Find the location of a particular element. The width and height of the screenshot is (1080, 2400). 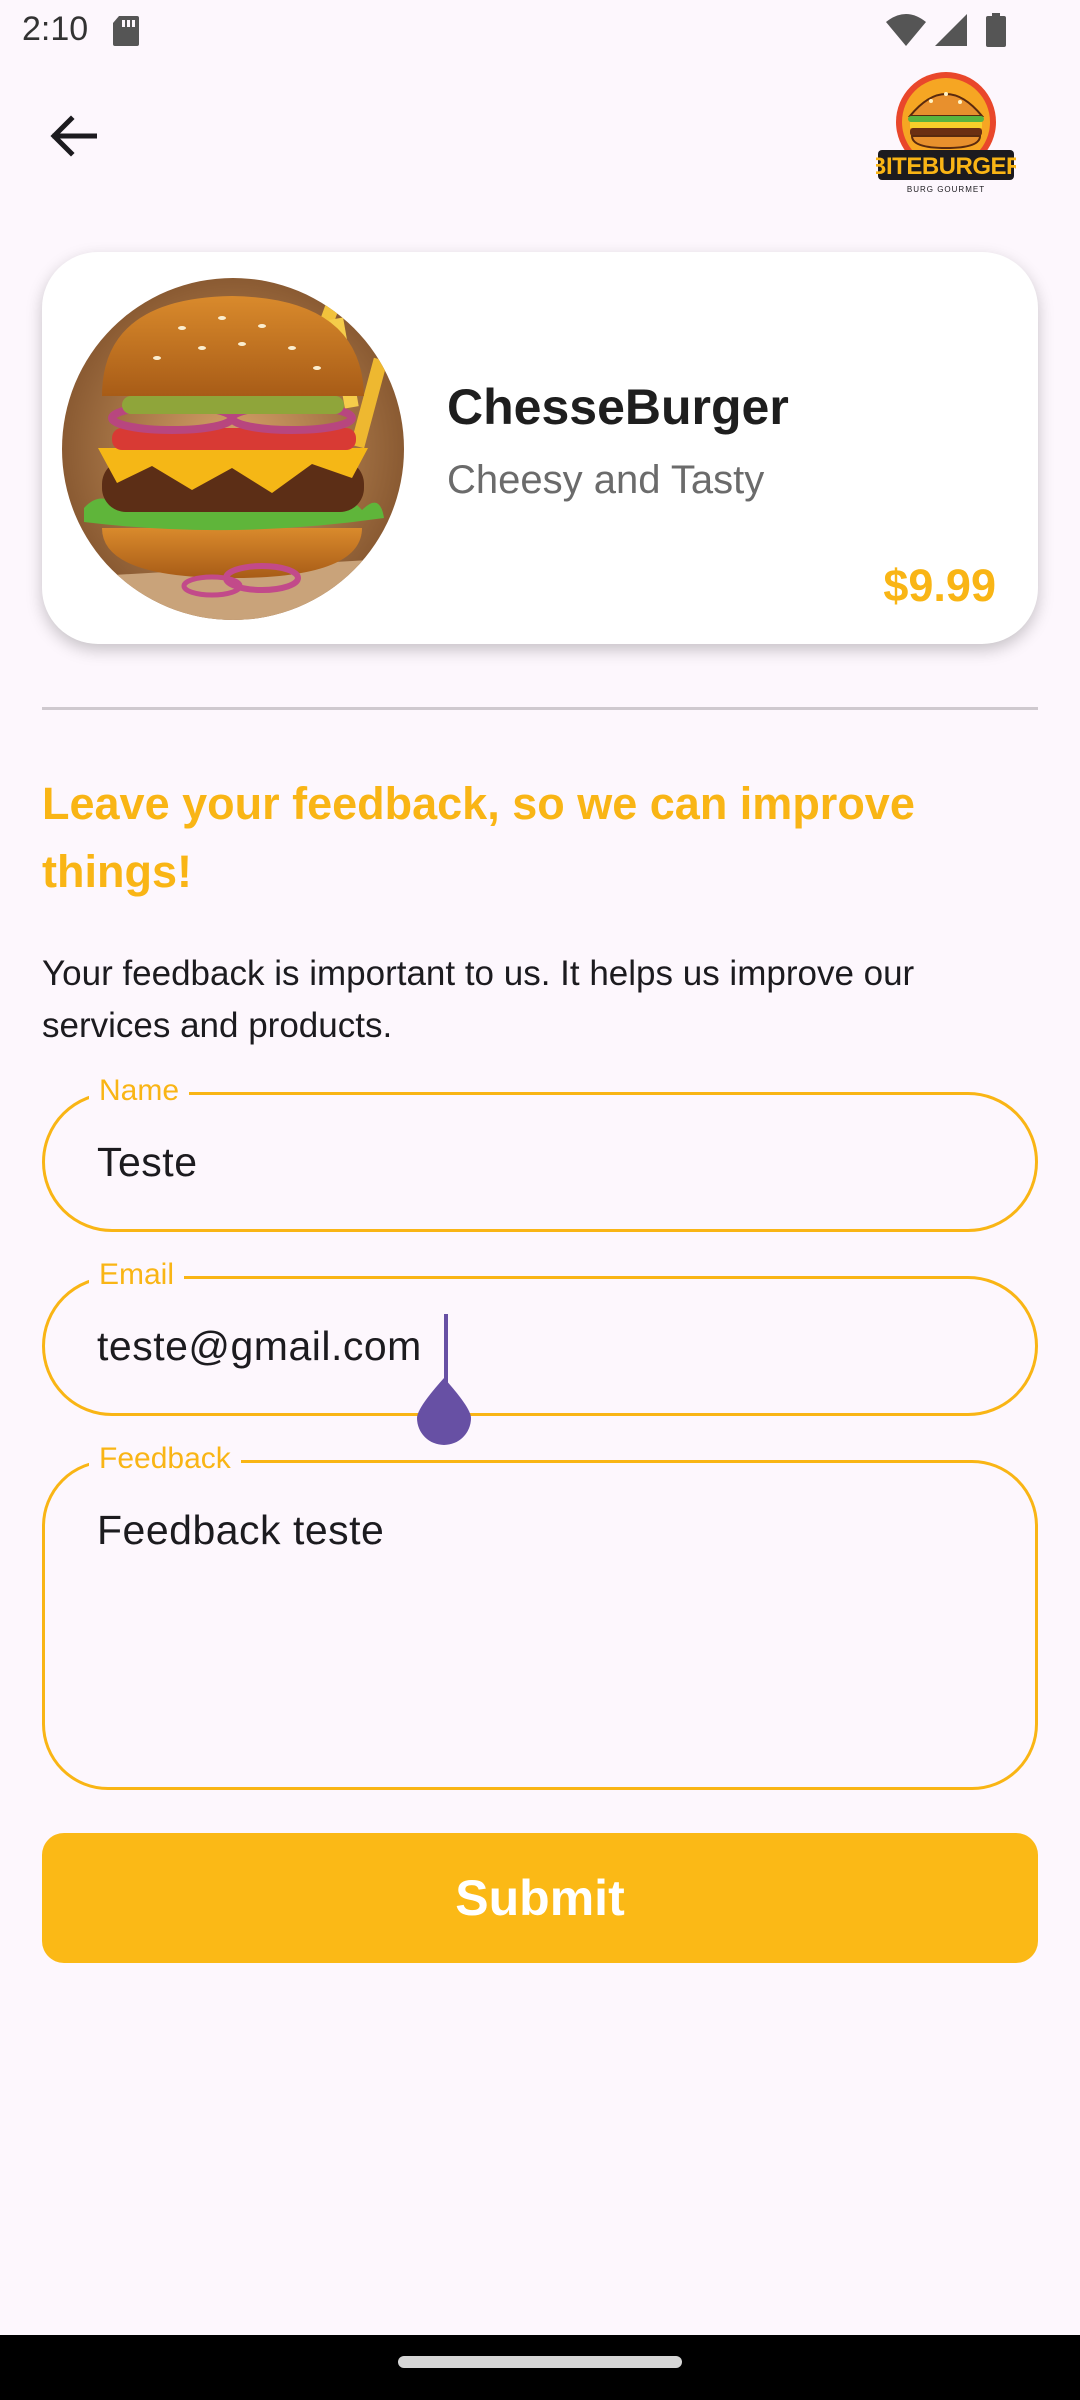

status-bar: 2:10 is located at coordinates (540, 32).